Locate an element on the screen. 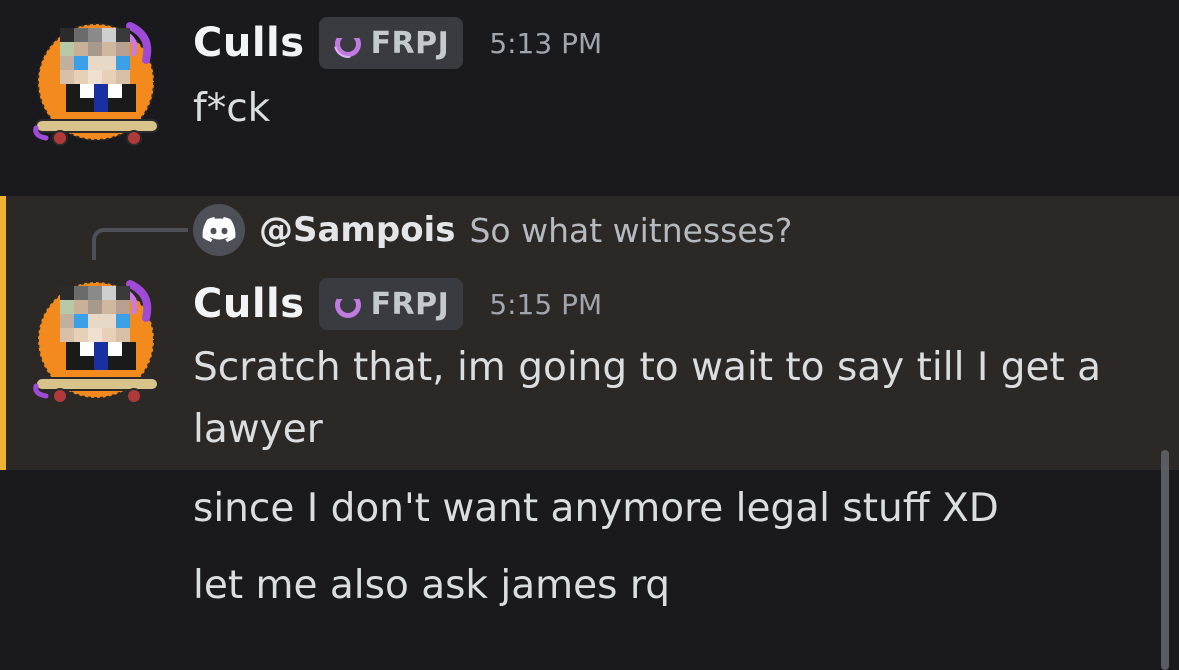 The height and width of the screenshot is (670, 1179). message-header: Culls FRPJ 5:13 PM is located at coordinates (397, 43).